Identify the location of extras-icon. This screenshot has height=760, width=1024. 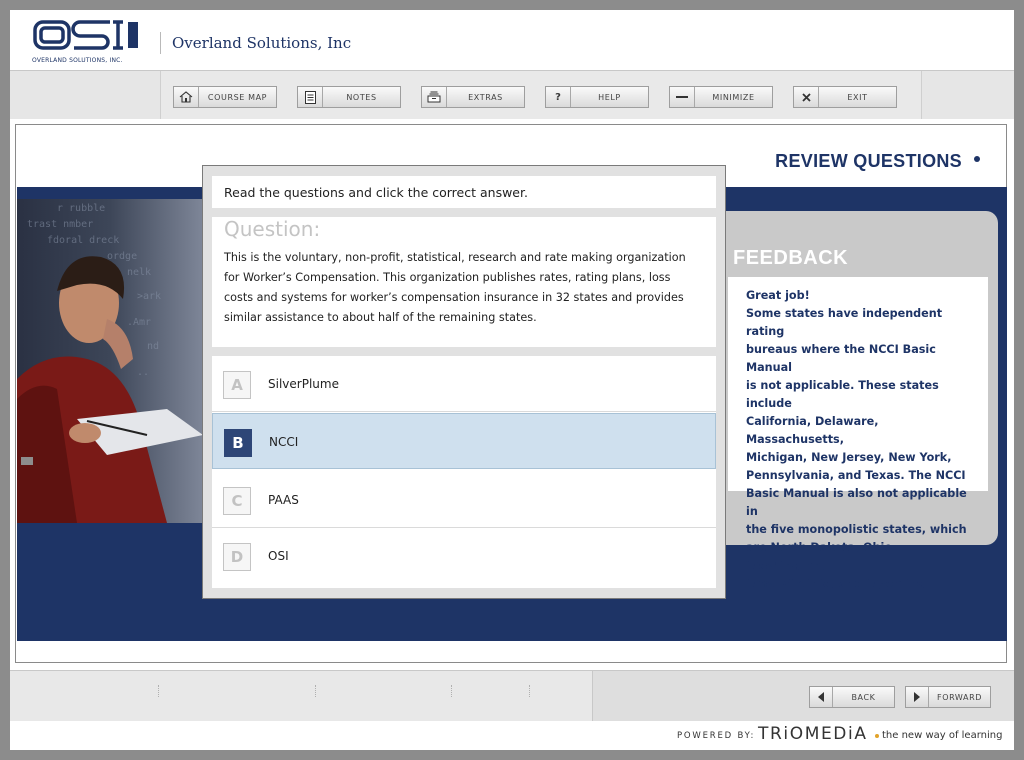
(434, 97).